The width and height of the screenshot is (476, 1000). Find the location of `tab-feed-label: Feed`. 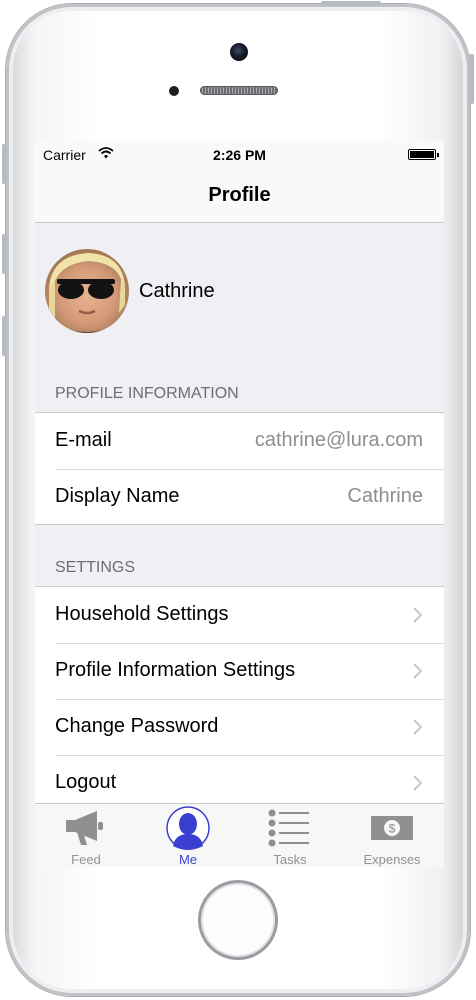

tab-feed-label: Feed is located at coordinates (86, 859).